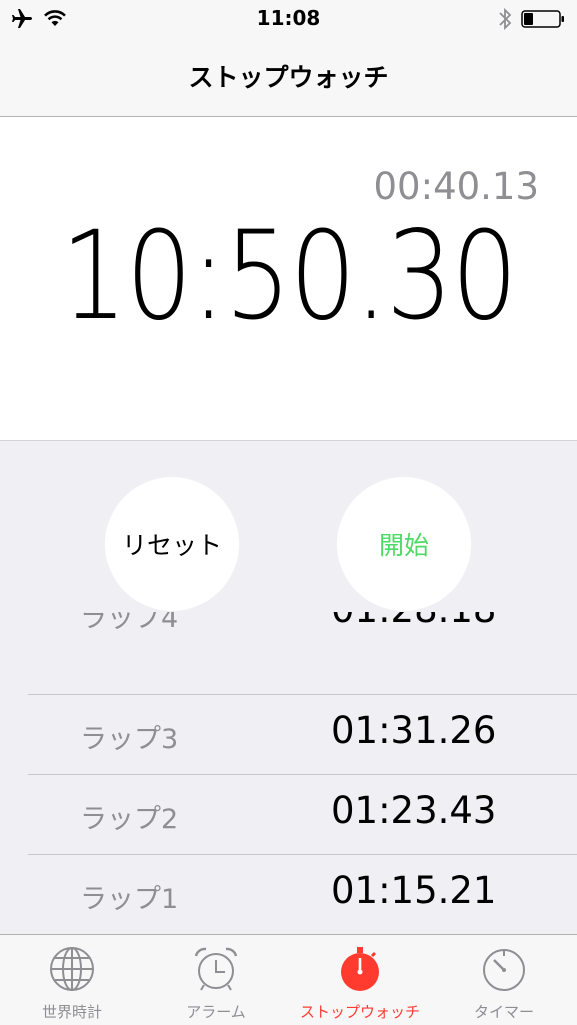 This screenshot has width=577, height=1025. I want to click on nav-bar: ストップウォッチ, so click(288, 77).